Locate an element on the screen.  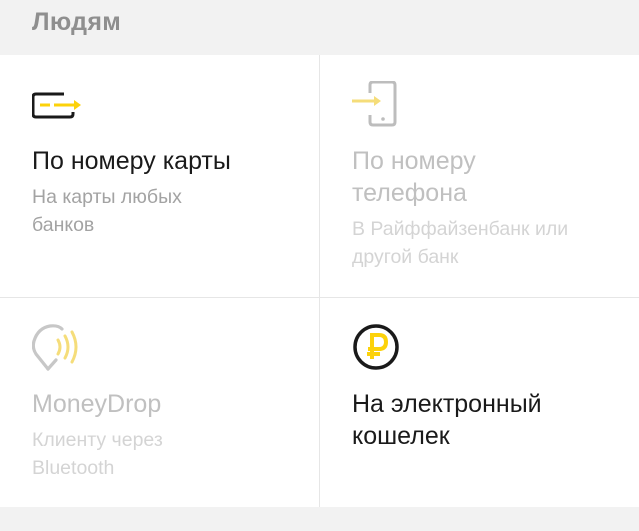
option-subtitle: На карты любых банков is located at coordinates (107, 211).